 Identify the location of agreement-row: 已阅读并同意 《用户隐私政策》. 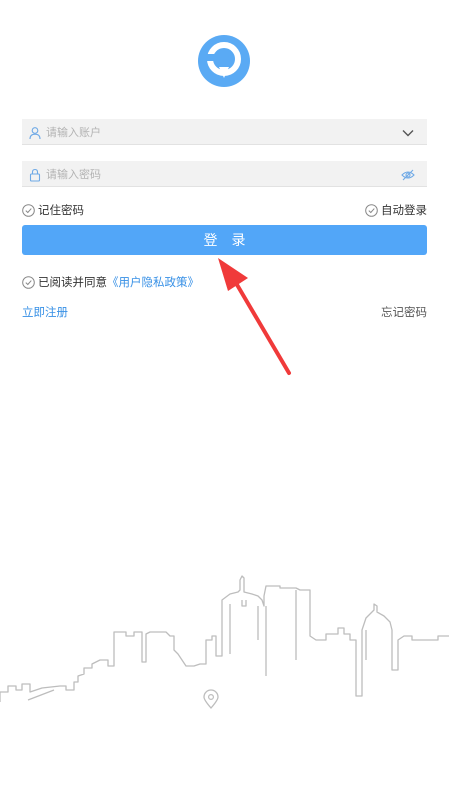
(110, 282).